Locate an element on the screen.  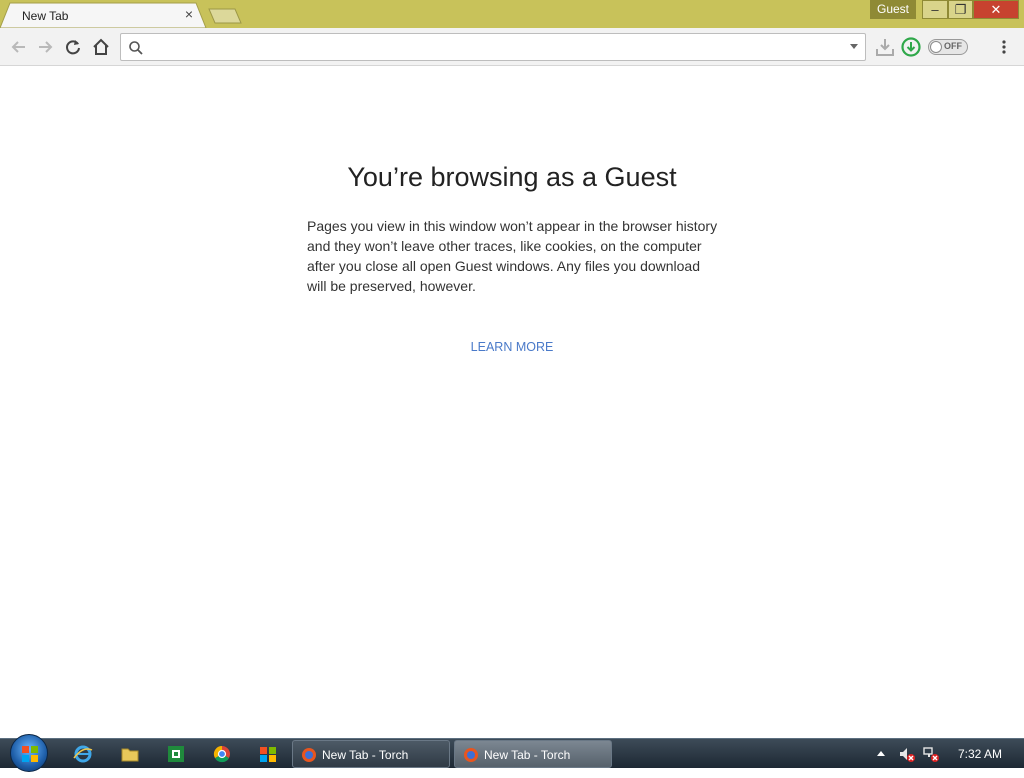
maximize-button: ❐ is located at coordinates (960, 9).